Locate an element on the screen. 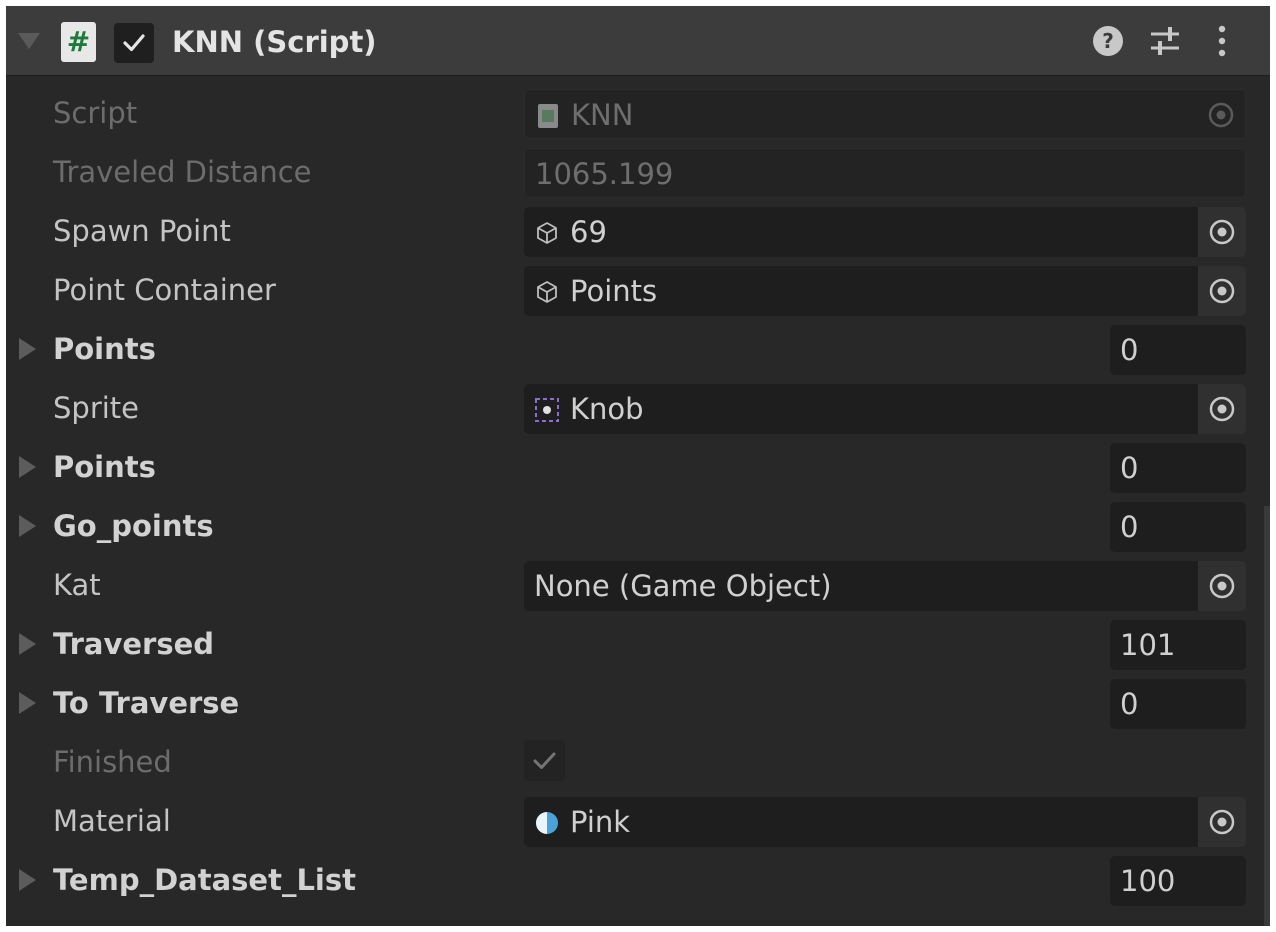  field-value: Knob is located at coordinates (607, 409).